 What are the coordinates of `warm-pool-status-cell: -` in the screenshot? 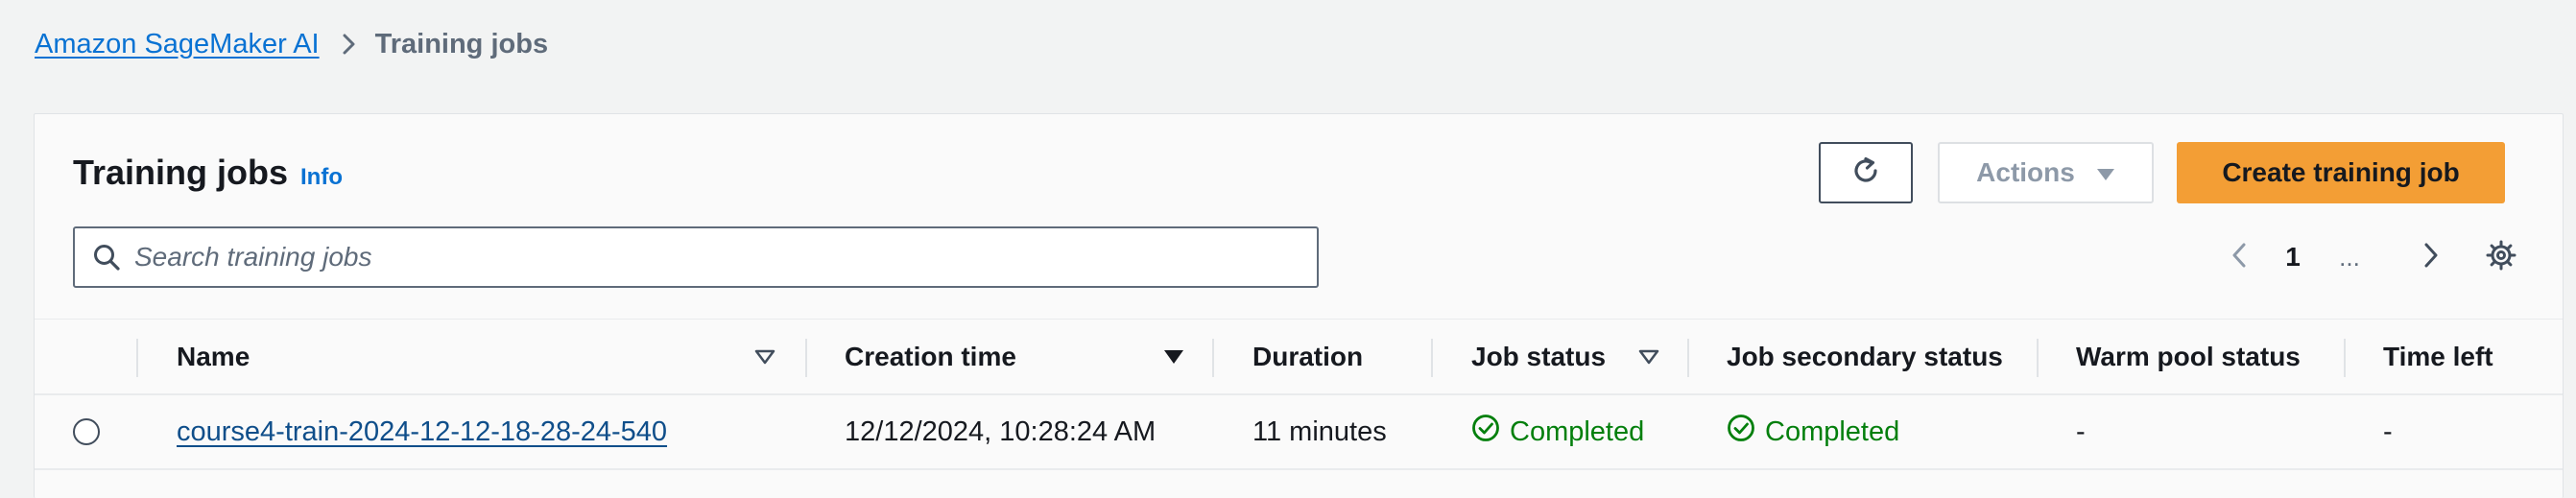 It's located at (2081, 431).